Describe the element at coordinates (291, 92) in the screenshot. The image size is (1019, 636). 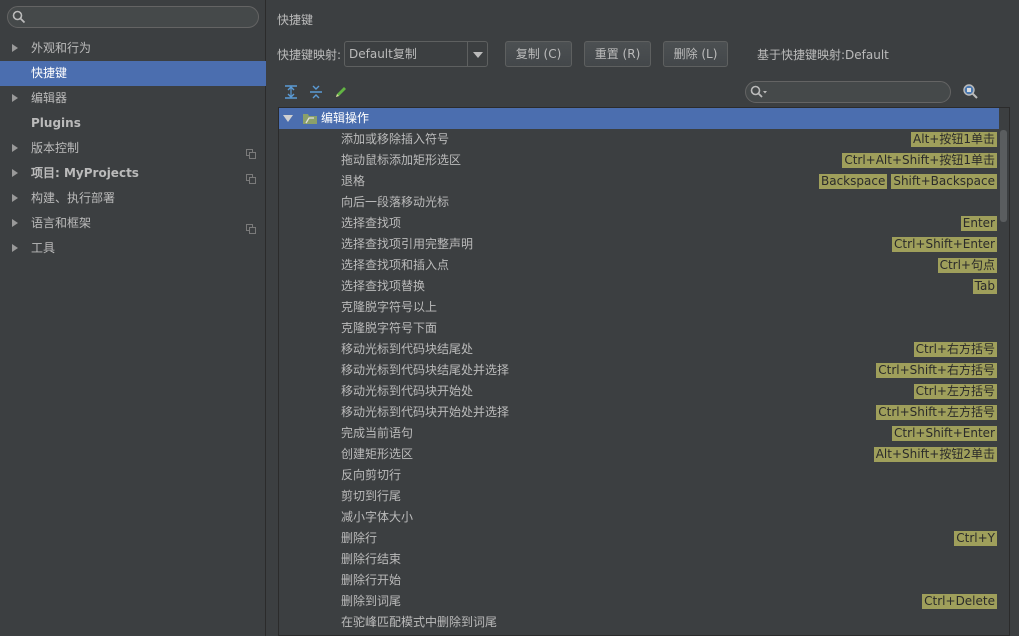
I see `expand-all-icon` at that location.